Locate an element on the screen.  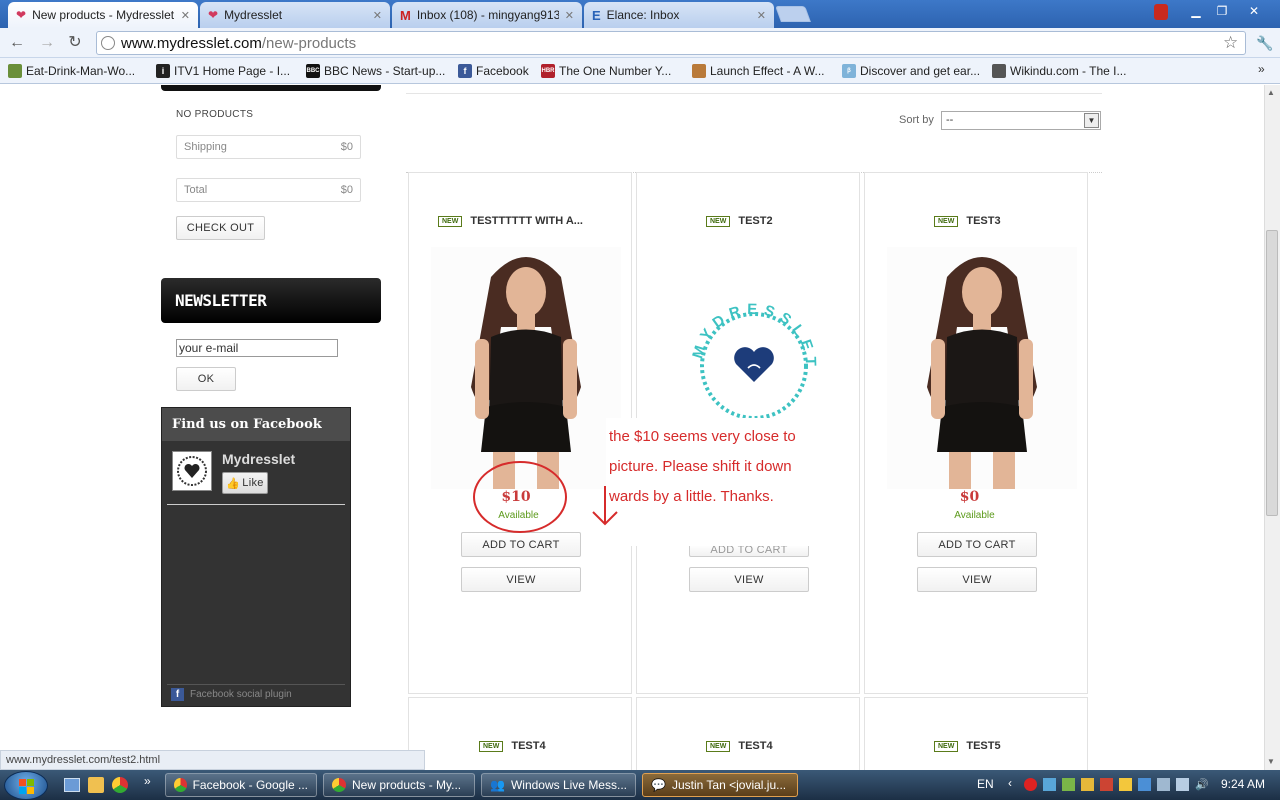
product-title: NEW TEST3 is located at coordinates (967, 221).